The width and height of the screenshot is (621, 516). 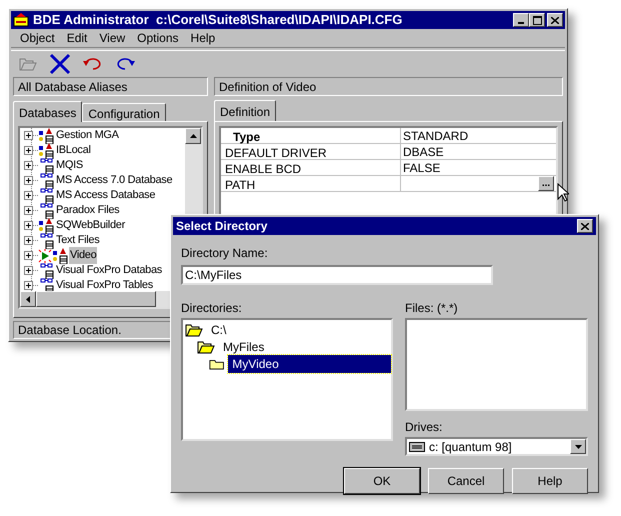 I want to click on app-icon, so click(x=21, y=20).